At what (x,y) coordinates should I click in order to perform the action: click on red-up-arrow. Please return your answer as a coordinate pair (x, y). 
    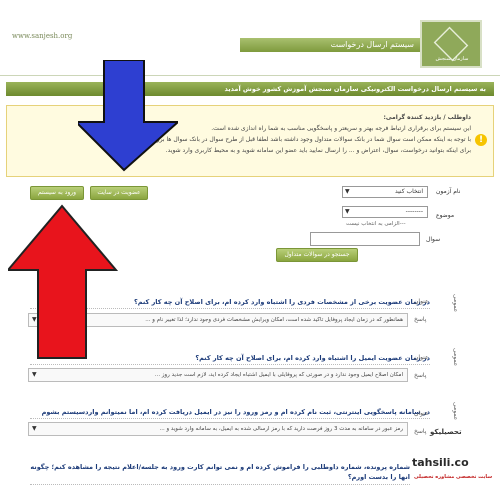
    Looking at the image, I should click on (63, 281).